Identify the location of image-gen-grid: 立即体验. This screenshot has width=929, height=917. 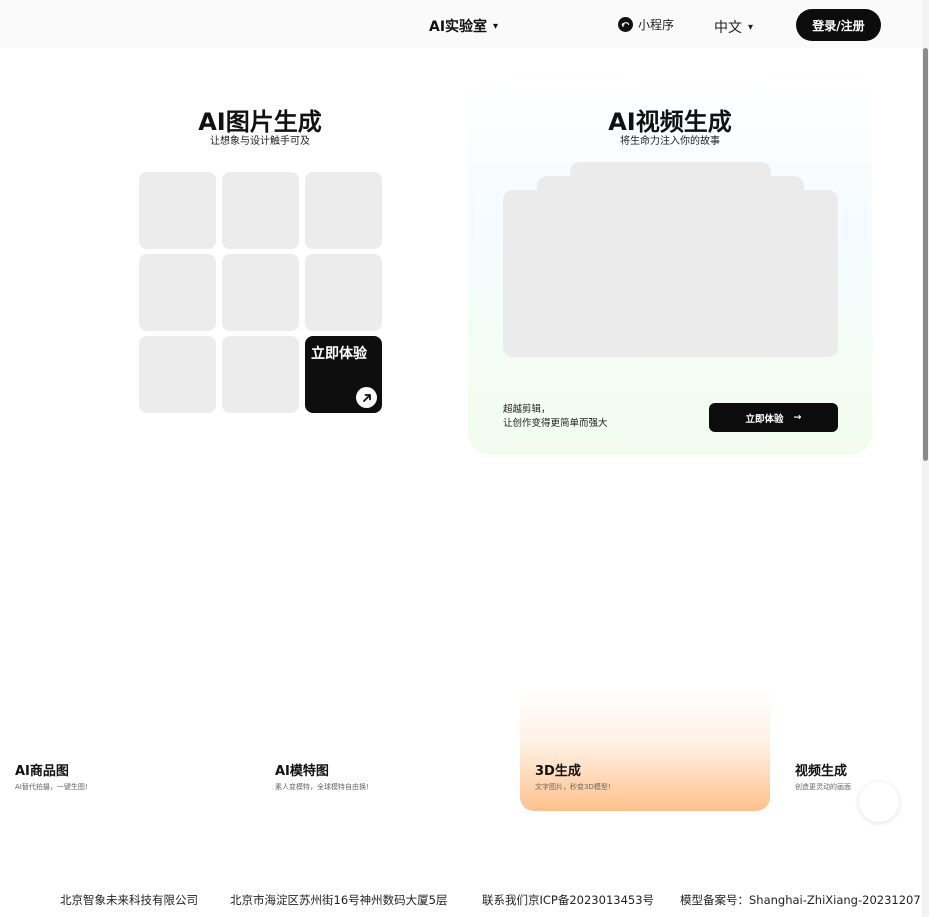
(260, 292).